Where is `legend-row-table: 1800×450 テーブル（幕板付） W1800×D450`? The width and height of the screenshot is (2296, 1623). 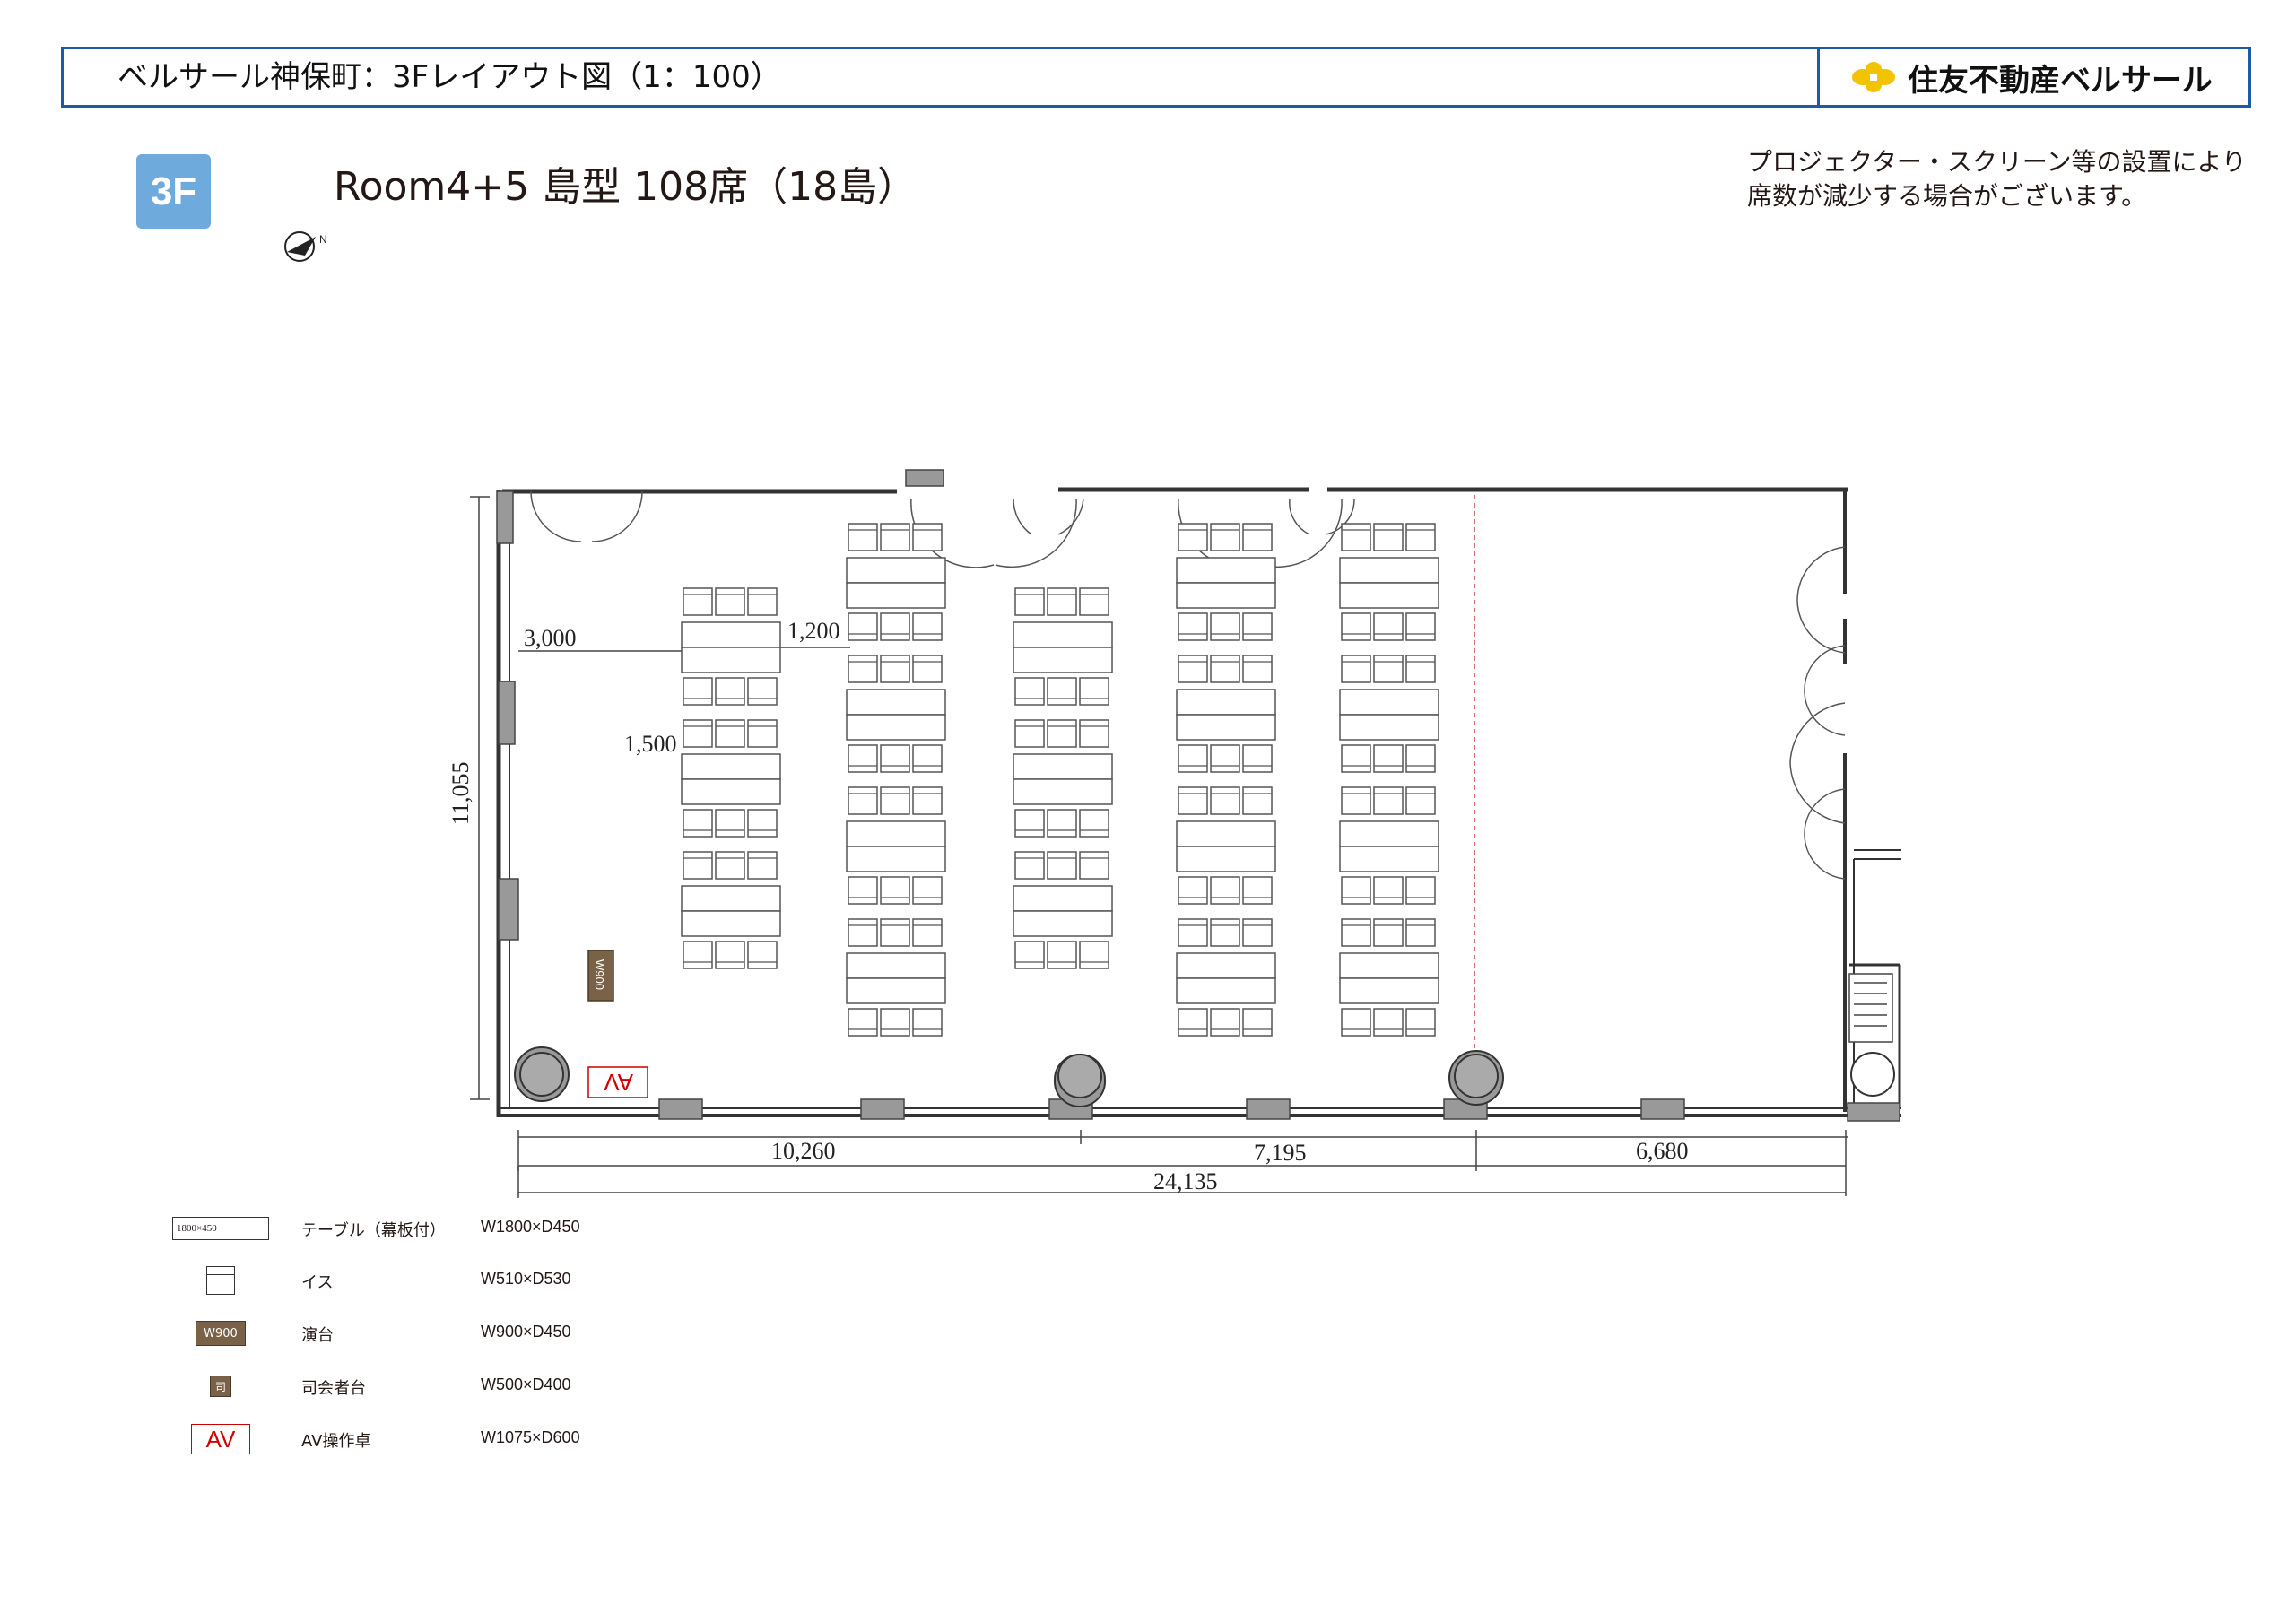 legend-row-table: 1800×450 テーブル（幕板付） W1800×D450 is located at coordinates (436, 1228).